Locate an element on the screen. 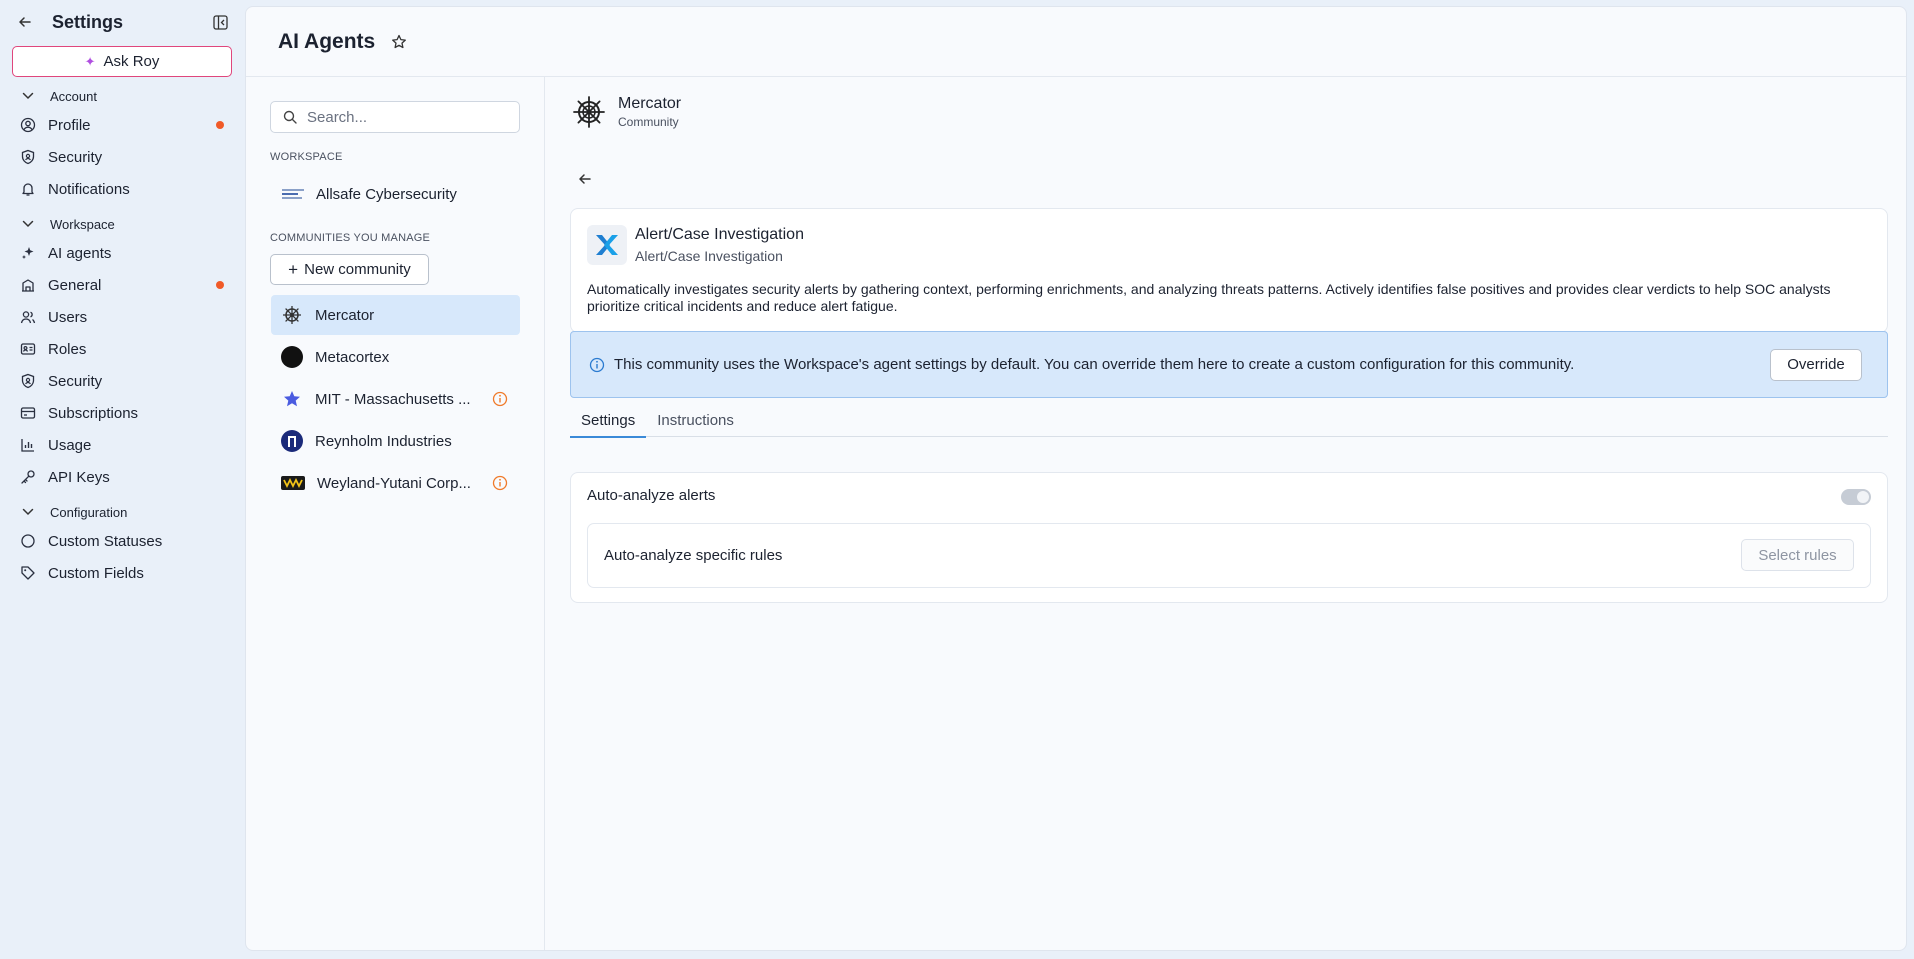  sidebar-item-notifications: Notifications is located at coordinates (122, 189).